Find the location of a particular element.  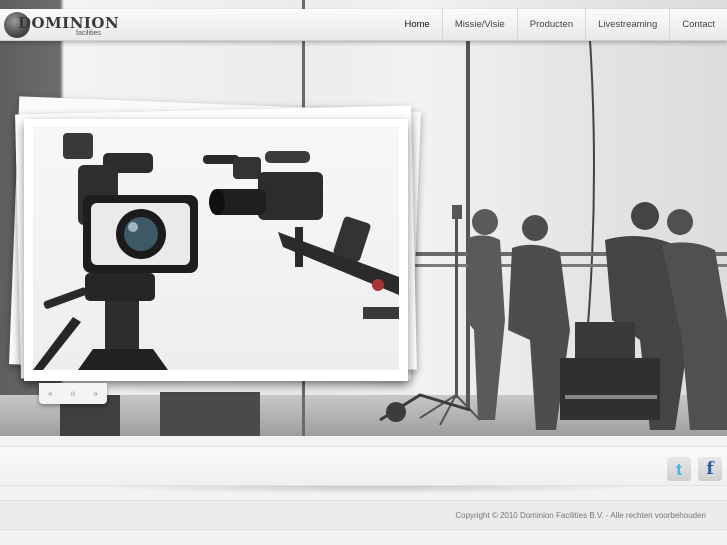

tripod-legs is located at coordinates (450, 410).